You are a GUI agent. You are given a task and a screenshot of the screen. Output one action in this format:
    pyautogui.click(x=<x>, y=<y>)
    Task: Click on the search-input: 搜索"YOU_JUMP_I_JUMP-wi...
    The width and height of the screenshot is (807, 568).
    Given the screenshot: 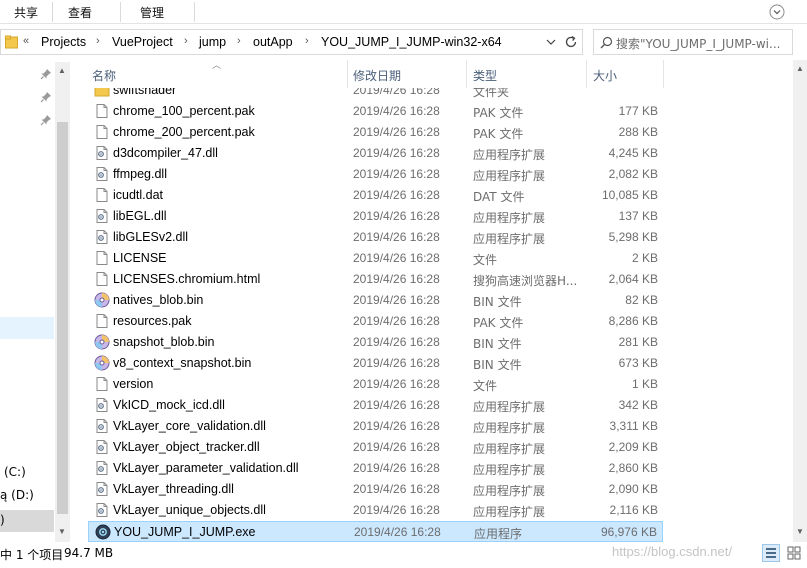 What is the action you would take?
    pyautogui.click(x=703, y=43)
    